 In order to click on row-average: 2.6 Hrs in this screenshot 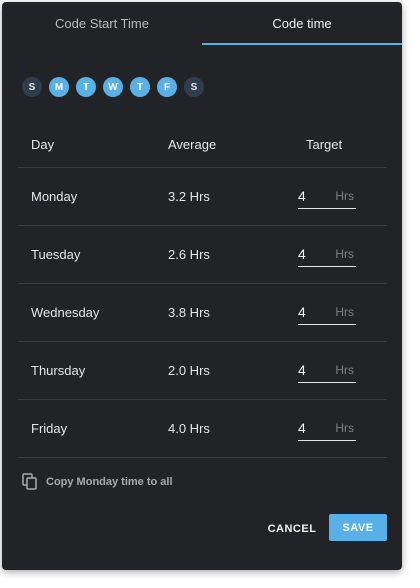, I will do `click(189, 254)`.